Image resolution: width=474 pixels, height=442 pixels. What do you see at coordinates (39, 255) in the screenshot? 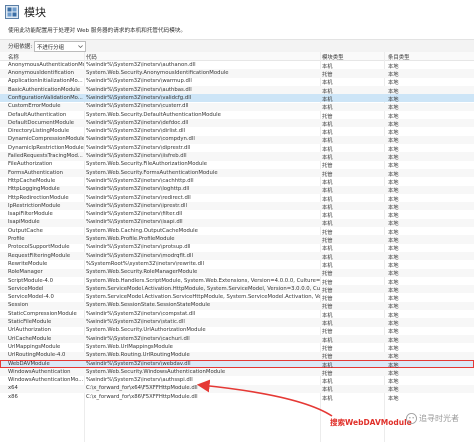
I see `cell-name: RequestFilteringModule` at bounding box center [39, 255].